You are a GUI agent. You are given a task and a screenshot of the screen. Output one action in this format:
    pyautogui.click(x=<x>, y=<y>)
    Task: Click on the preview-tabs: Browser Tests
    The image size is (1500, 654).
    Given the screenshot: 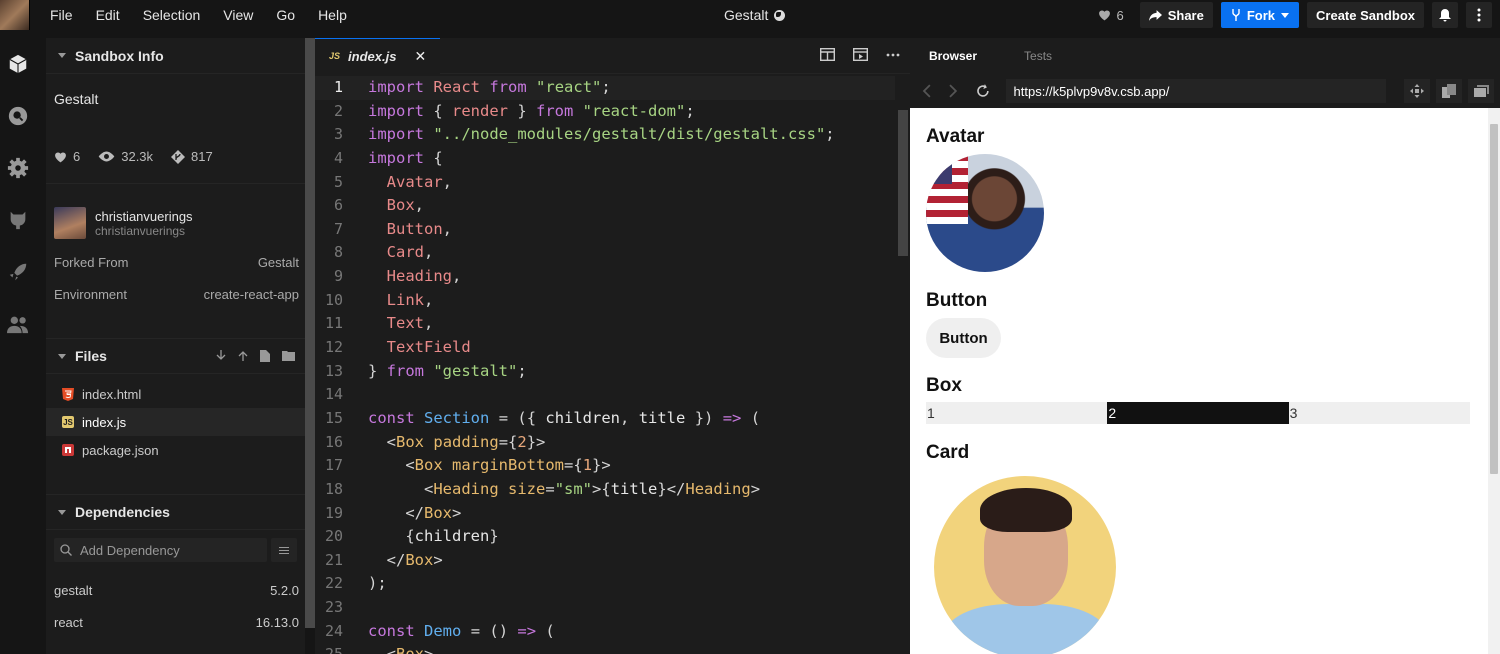 What is the action you would take?
    pyautogui.click(x=1205, y=56)
    